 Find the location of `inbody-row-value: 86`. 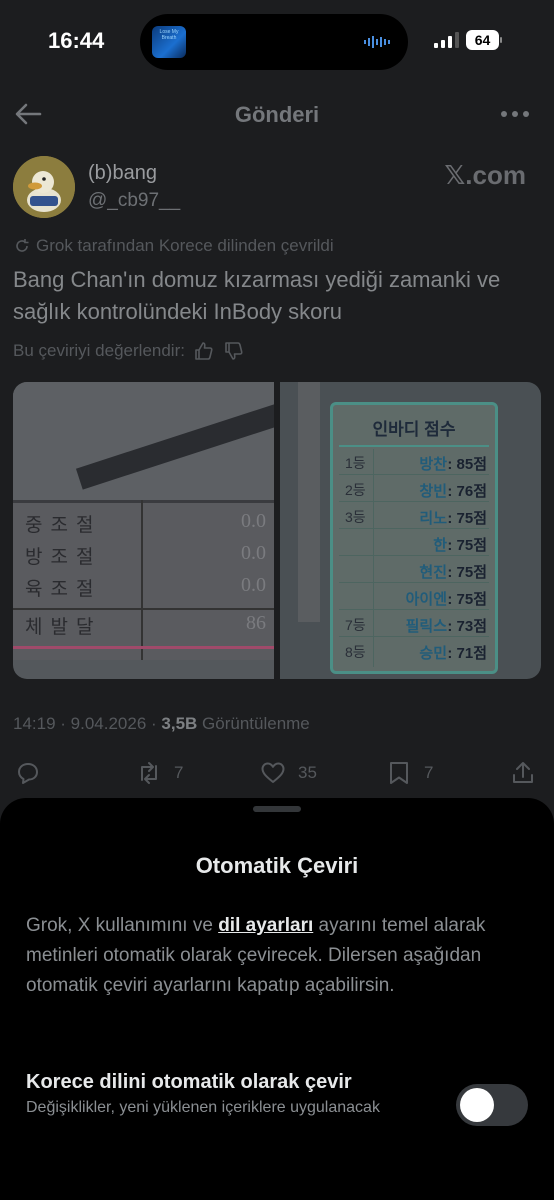

inbody-row-value: 86 is located at coordinates (256, 623).